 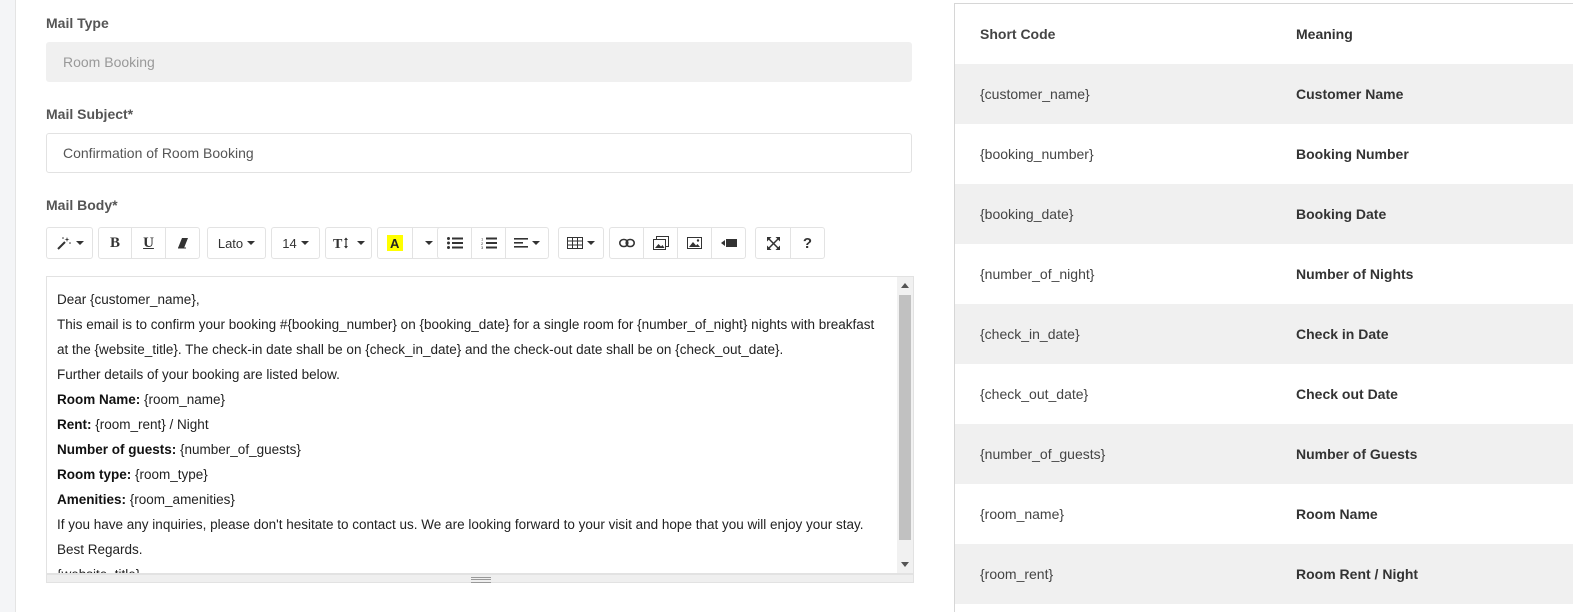 I want to click on highlight-a-icon: A, so click(x=395, y=243).